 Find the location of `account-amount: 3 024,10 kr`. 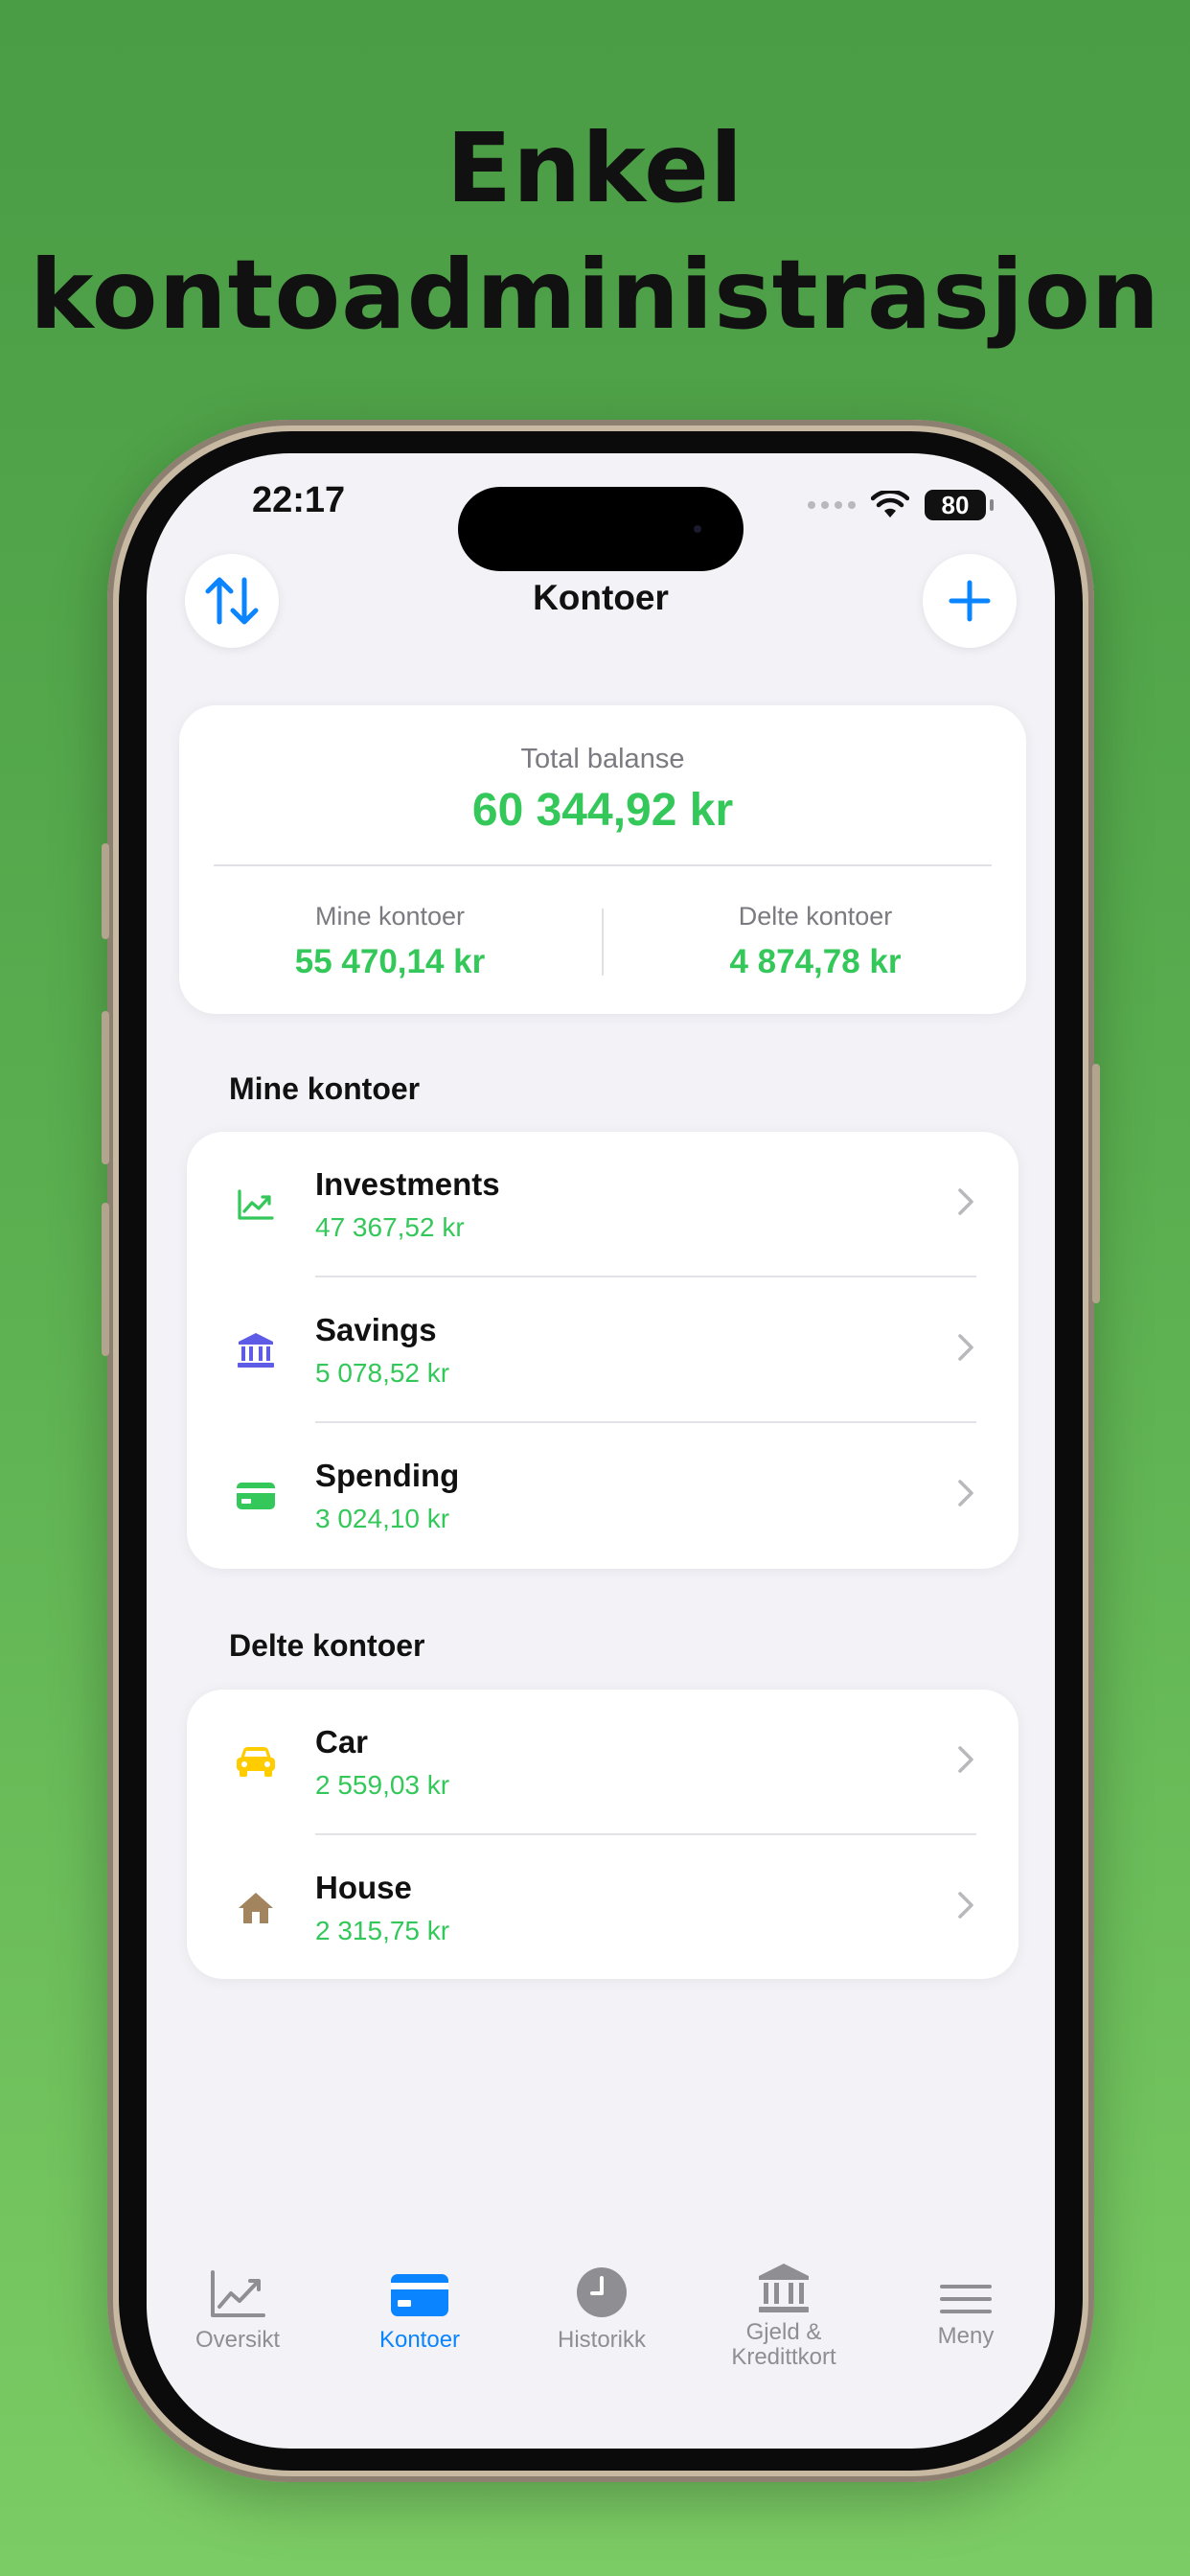

account-amount: 3 024,10 kr is located at coordinates (382, 1518).